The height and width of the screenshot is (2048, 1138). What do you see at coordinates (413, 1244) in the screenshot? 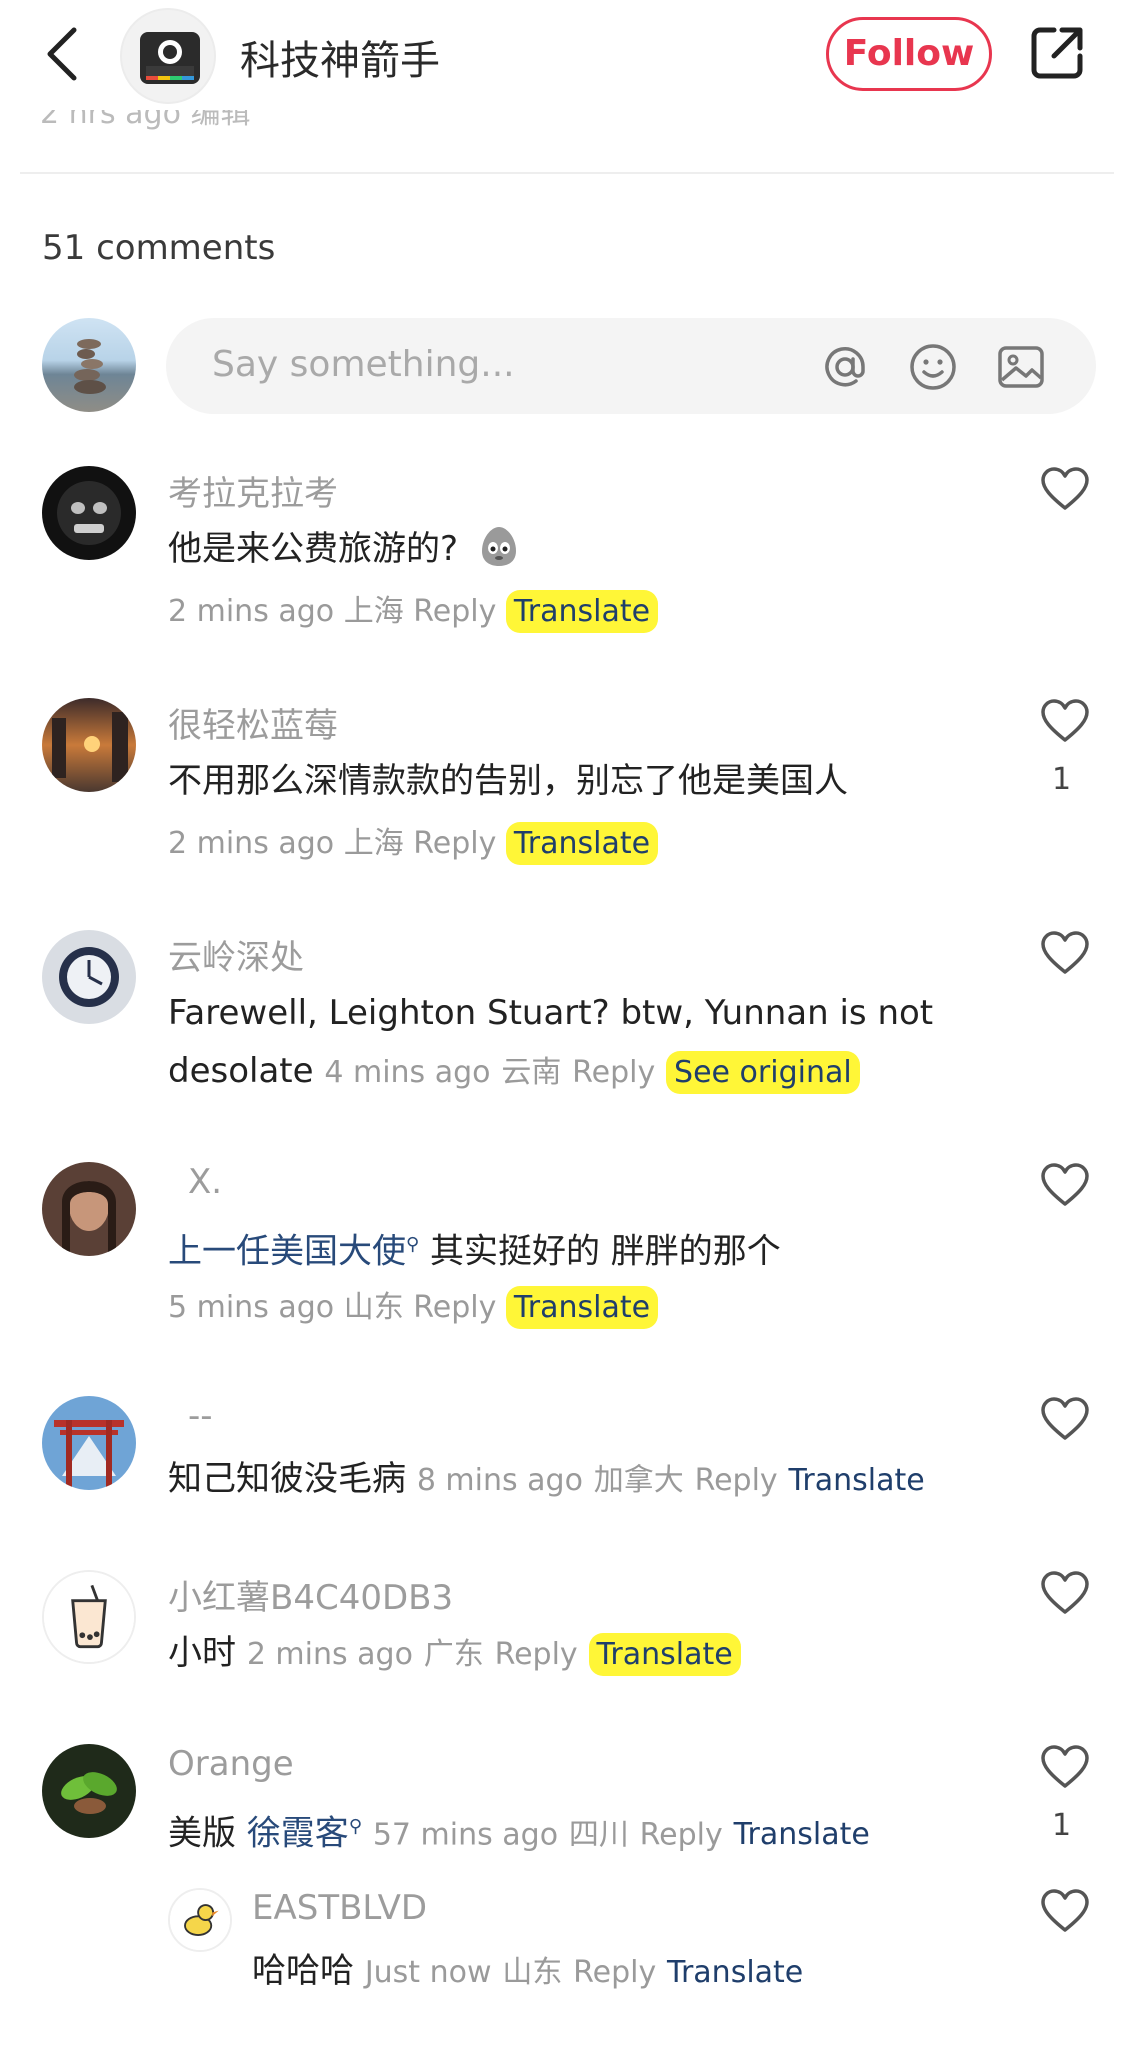
I see `search-mini-icon: ⚲` at bounding box center [413, 1244].